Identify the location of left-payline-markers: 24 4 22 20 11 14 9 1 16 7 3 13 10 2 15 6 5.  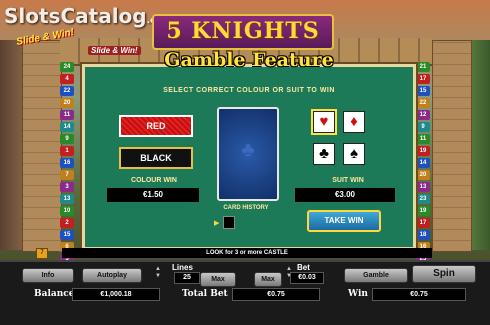
(67, 163).